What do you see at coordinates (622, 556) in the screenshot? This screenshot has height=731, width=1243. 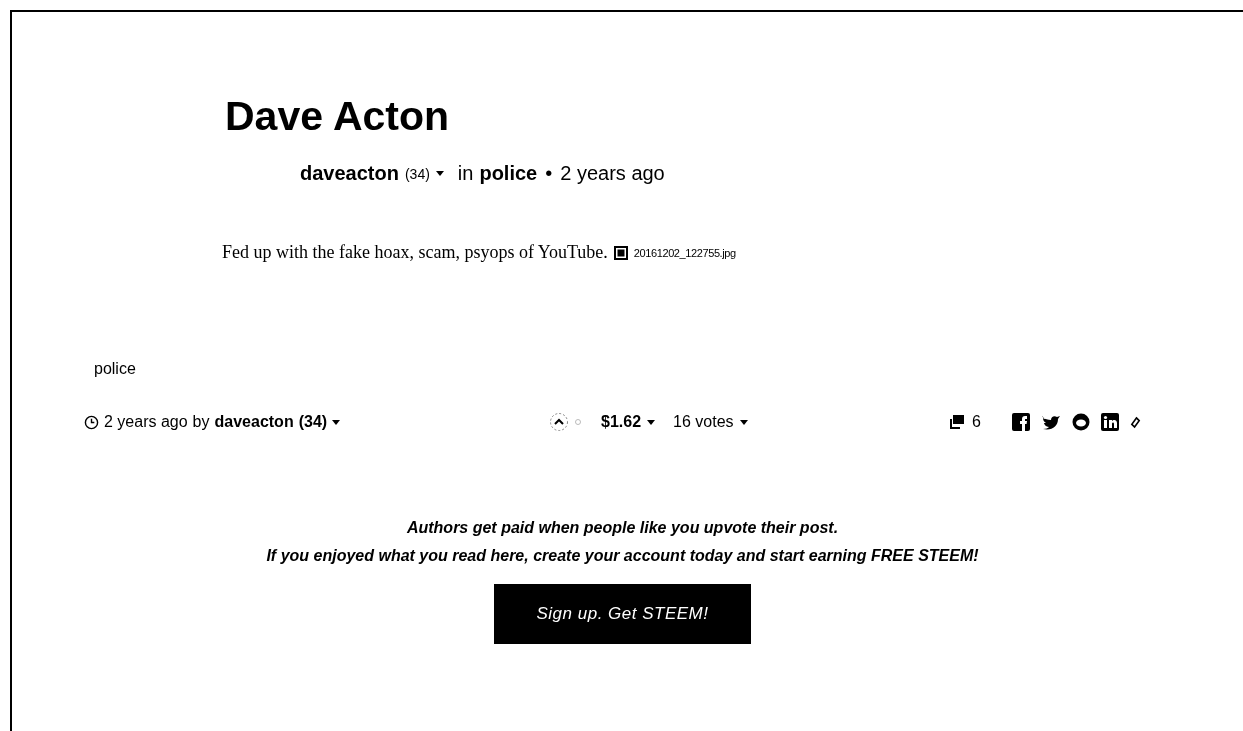 I see `signup-prompt: If you enjoyed what you read here, create your account today and start earning FREE STEEM!` at bounding box center [622, 556].